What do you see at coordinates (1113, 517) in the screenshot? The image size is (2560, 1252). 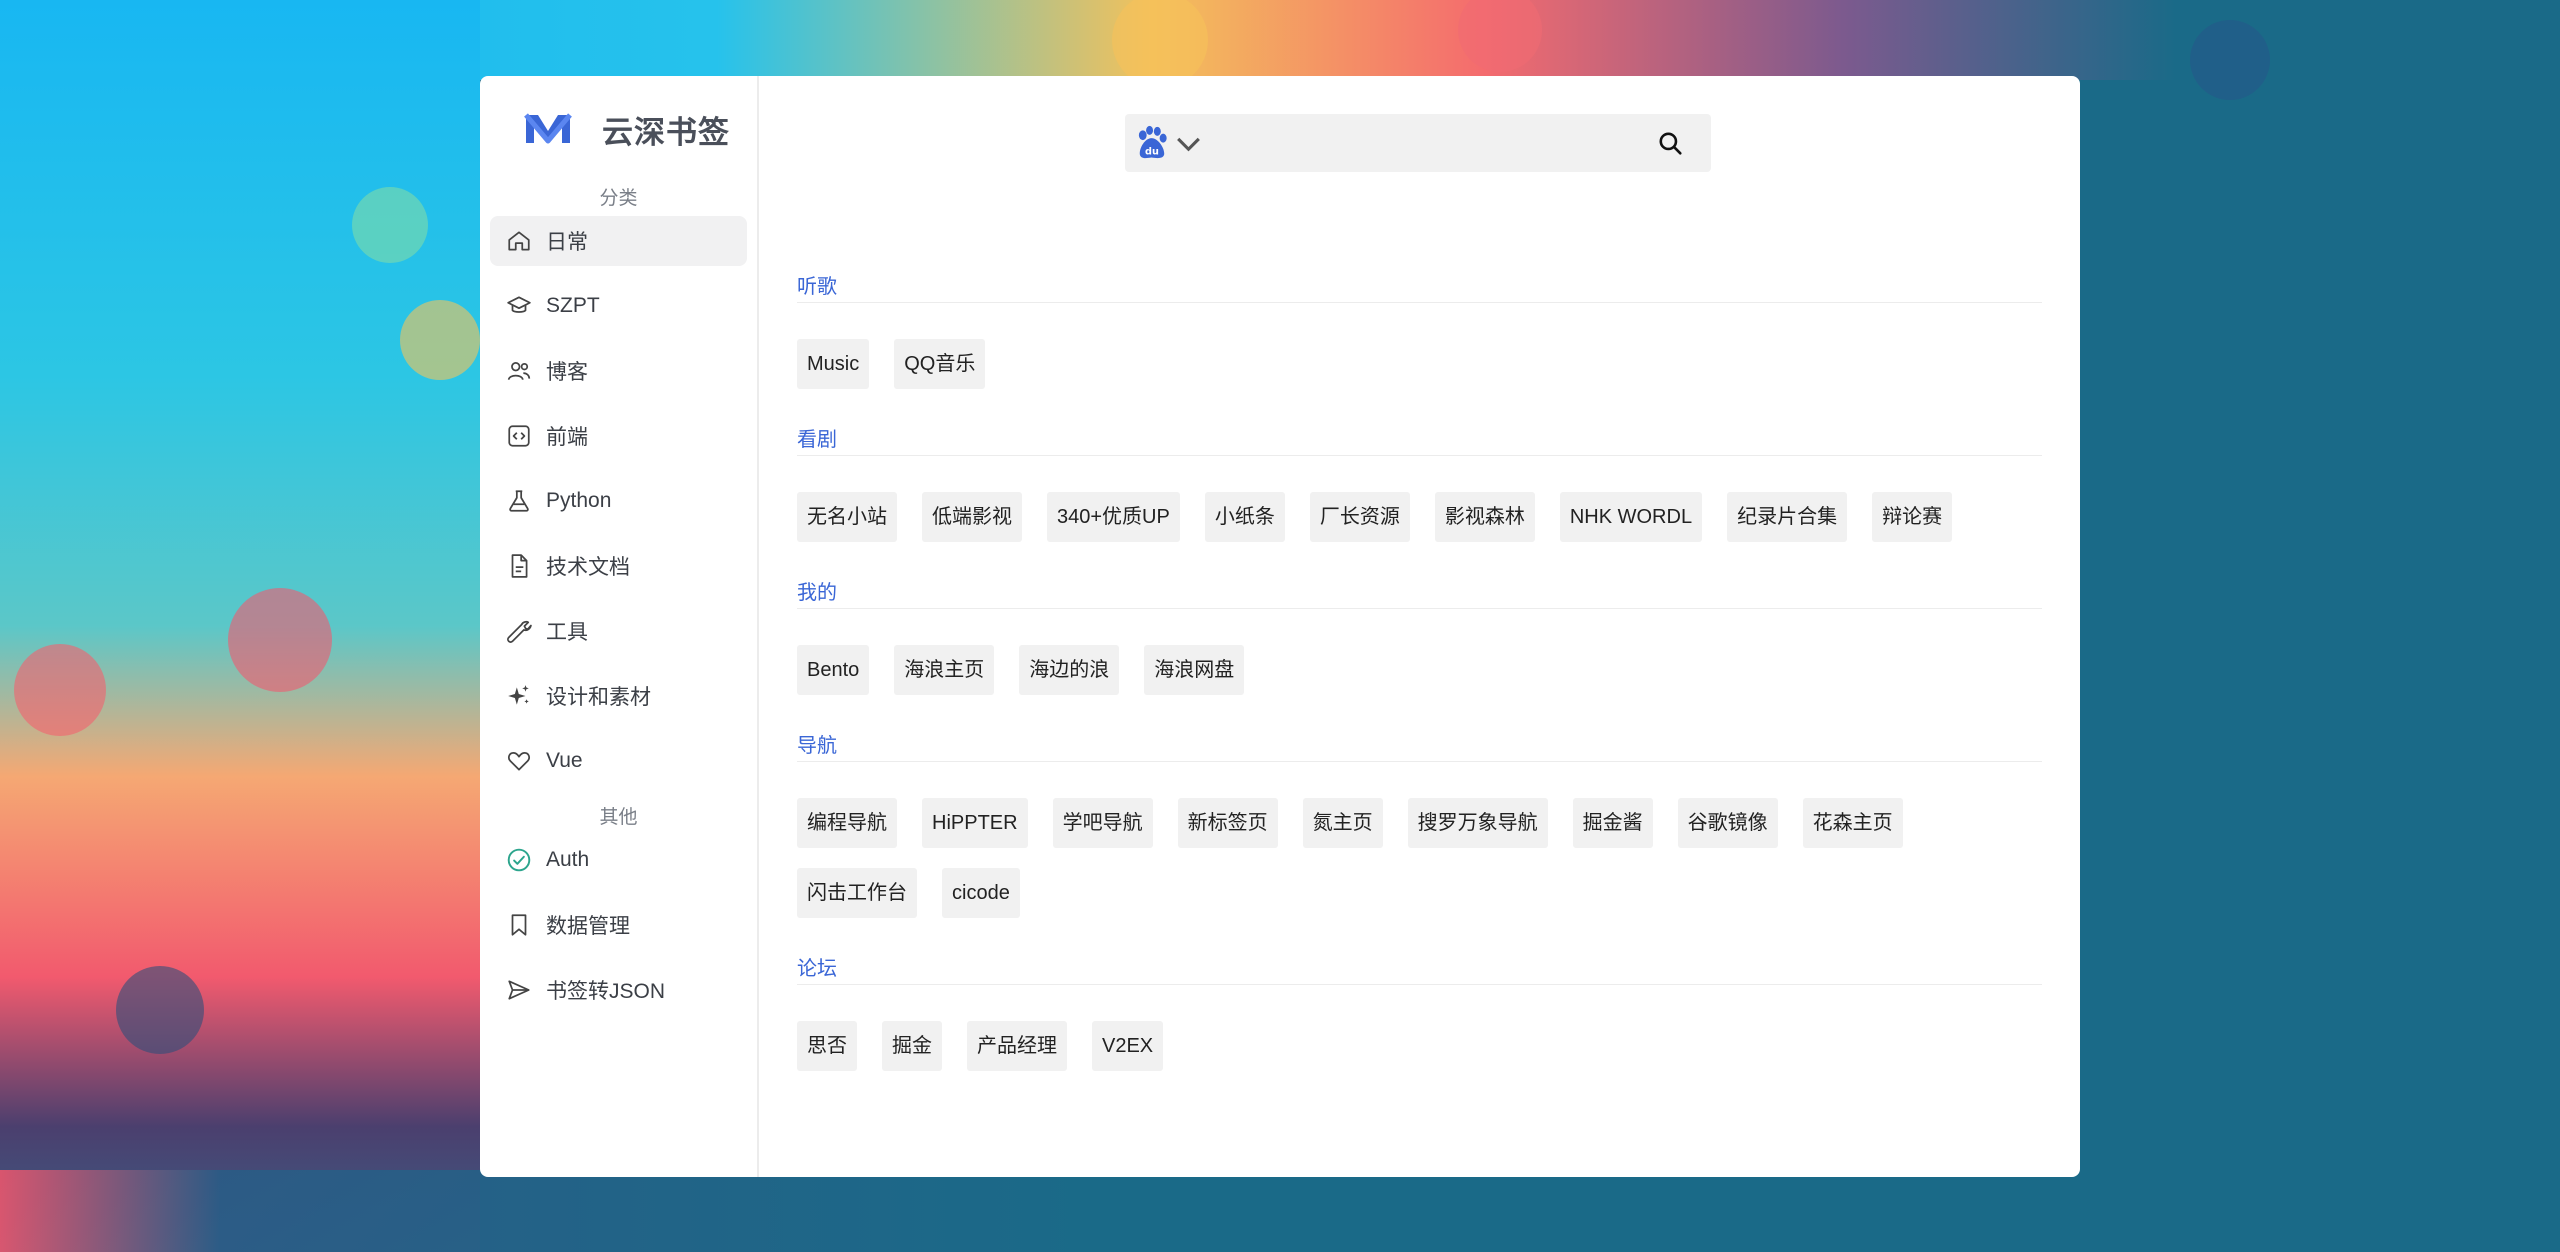 I see `bookmark-link: 340+优质UP` at bounding box center [1113, 517].